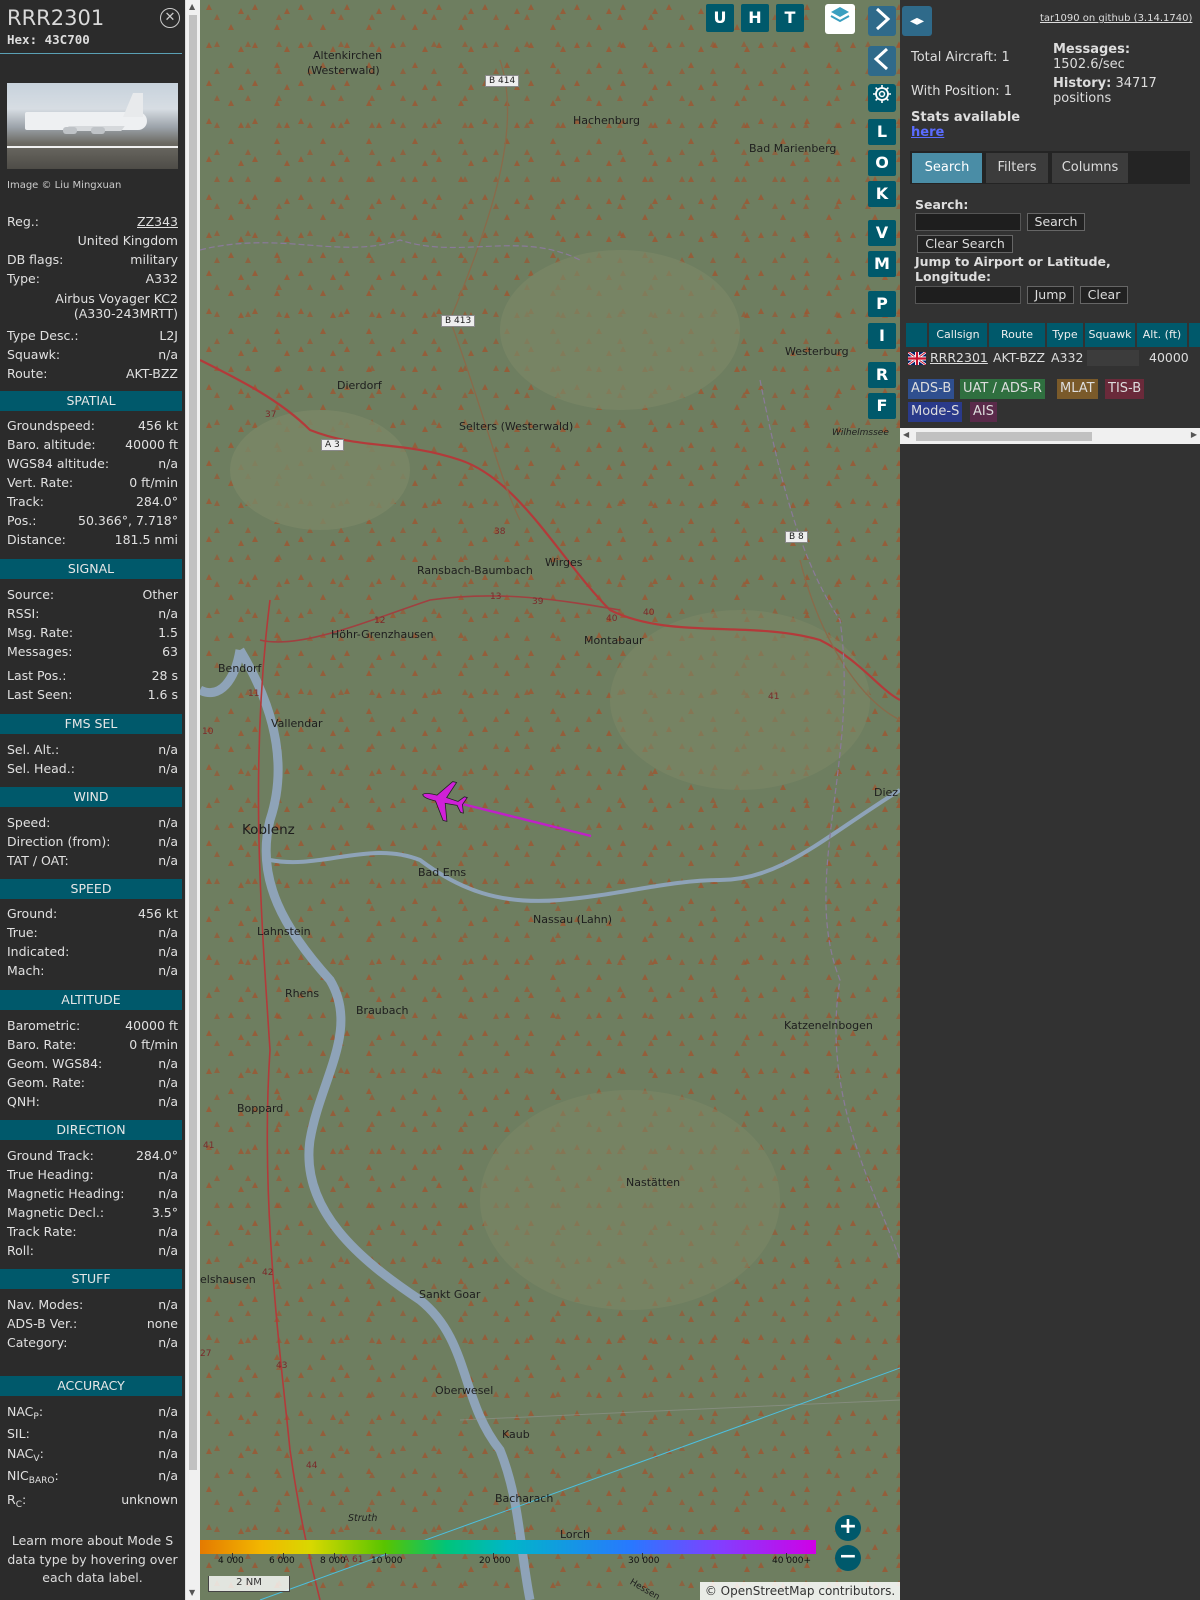 The image size is (1200, 1600). What do you see at coordinates (1017, 335) in the screenshot?
I see `table-header-route: Route` at bounding box center [1017, 335].